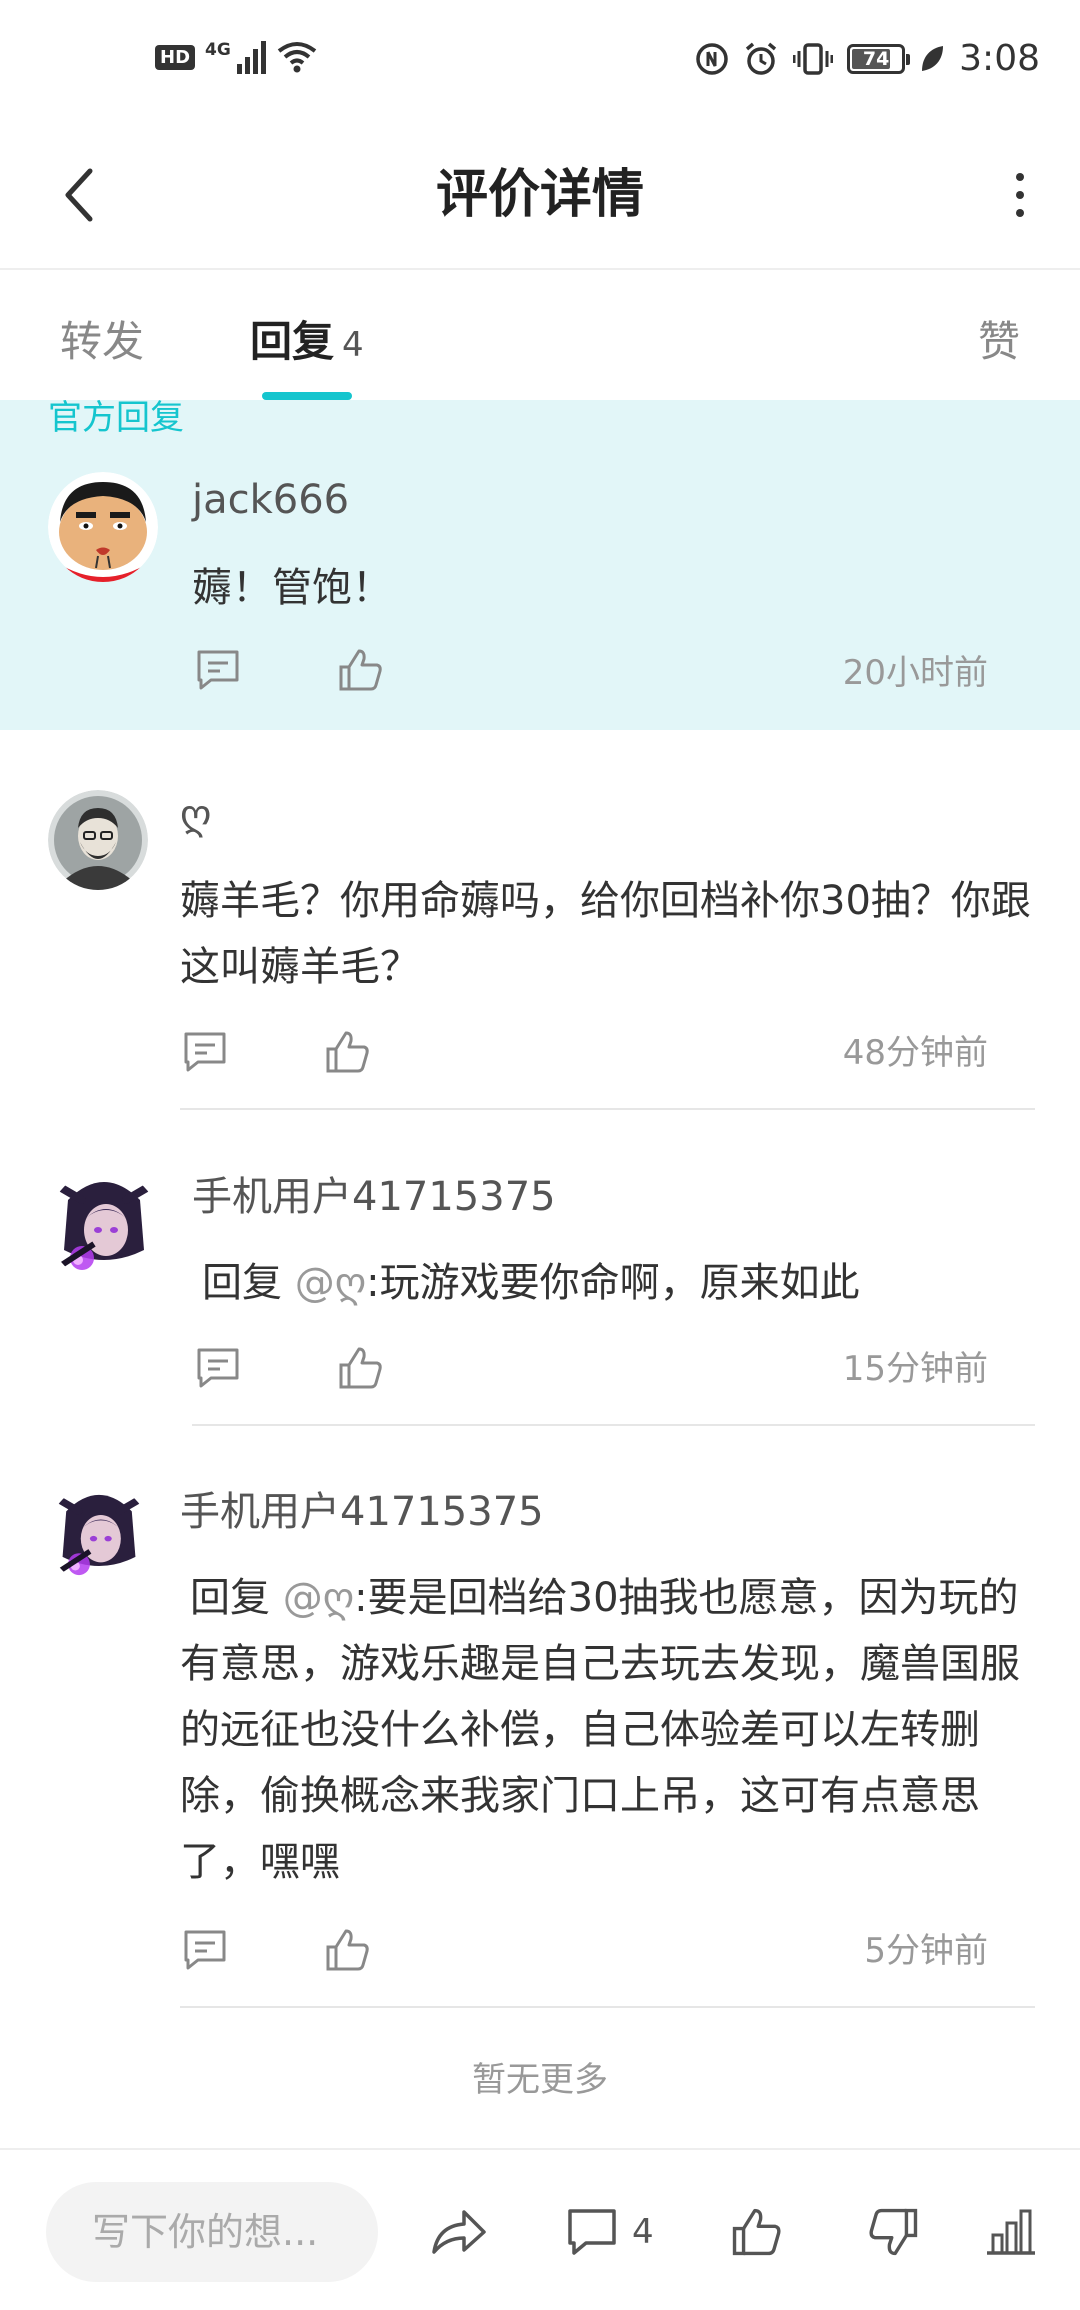 The width and height of the screenshot is (1080, 2310). I want to click on nfc-icon, so click(712, 58).